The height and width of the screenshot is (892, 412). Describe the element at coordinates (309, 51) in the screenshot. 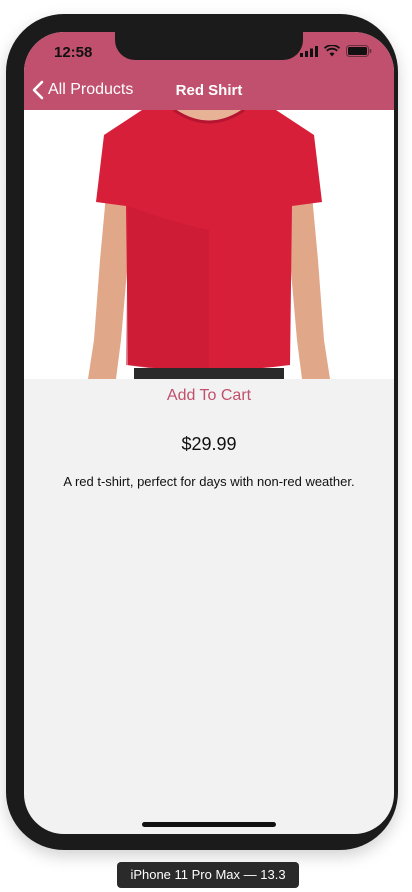

I see `signal-icon` at that location.